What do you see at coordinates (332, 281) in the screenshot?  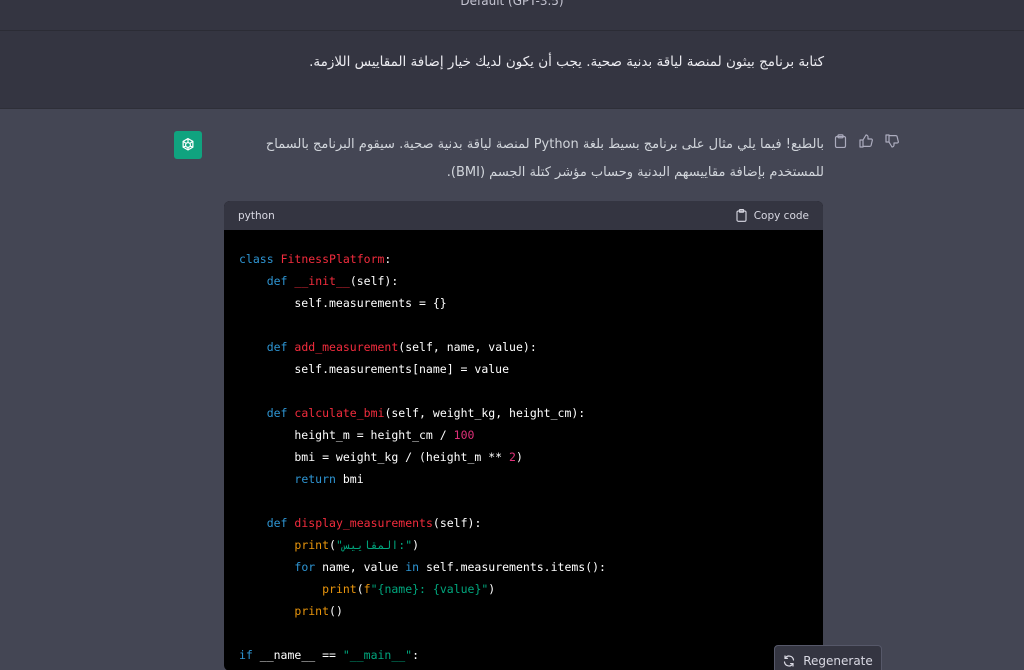 I see `code-line: def __init__(self):` at bounding box center [332, 281].